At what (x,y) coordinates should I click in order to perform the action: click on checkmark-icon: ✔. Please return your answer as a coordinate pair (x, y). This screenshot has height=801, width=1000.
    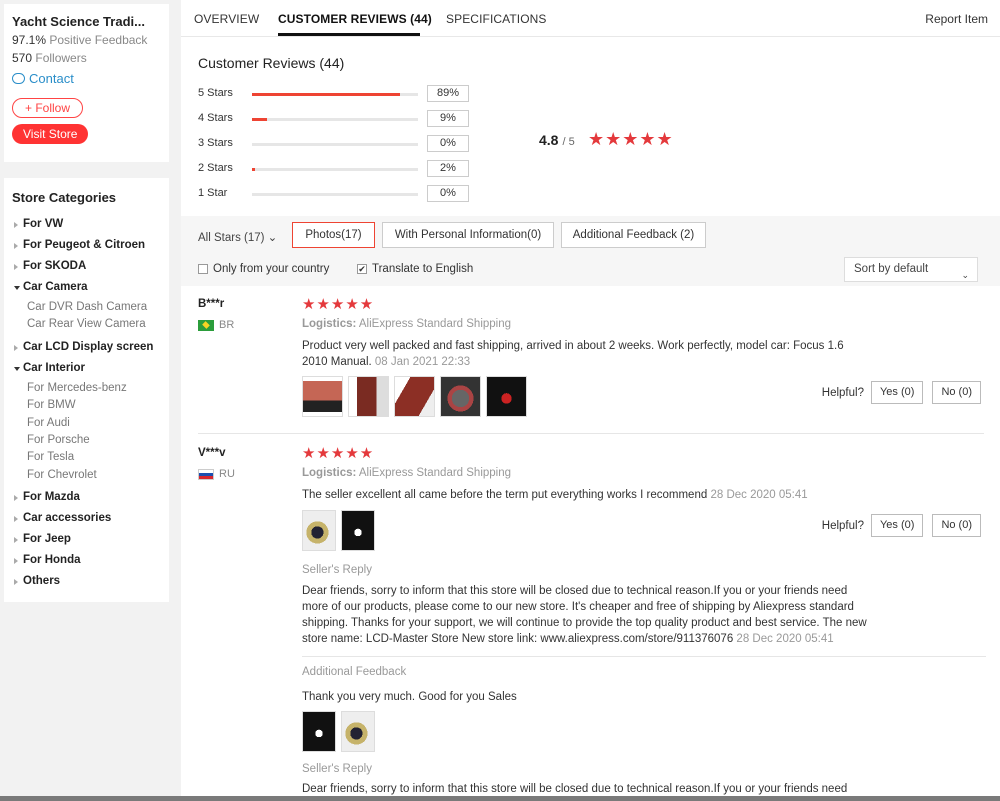
    Looking at the image, I should click on (362, 269).